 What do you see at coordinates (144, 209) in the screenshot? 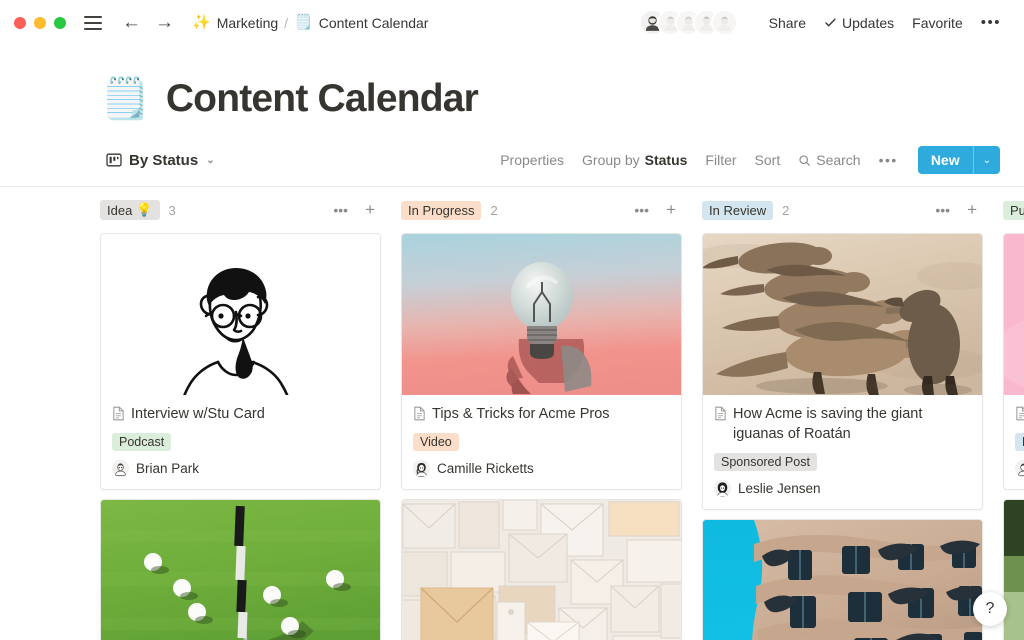
I see `lightbulb-icon: 💡` at bounding box center [144, 209].